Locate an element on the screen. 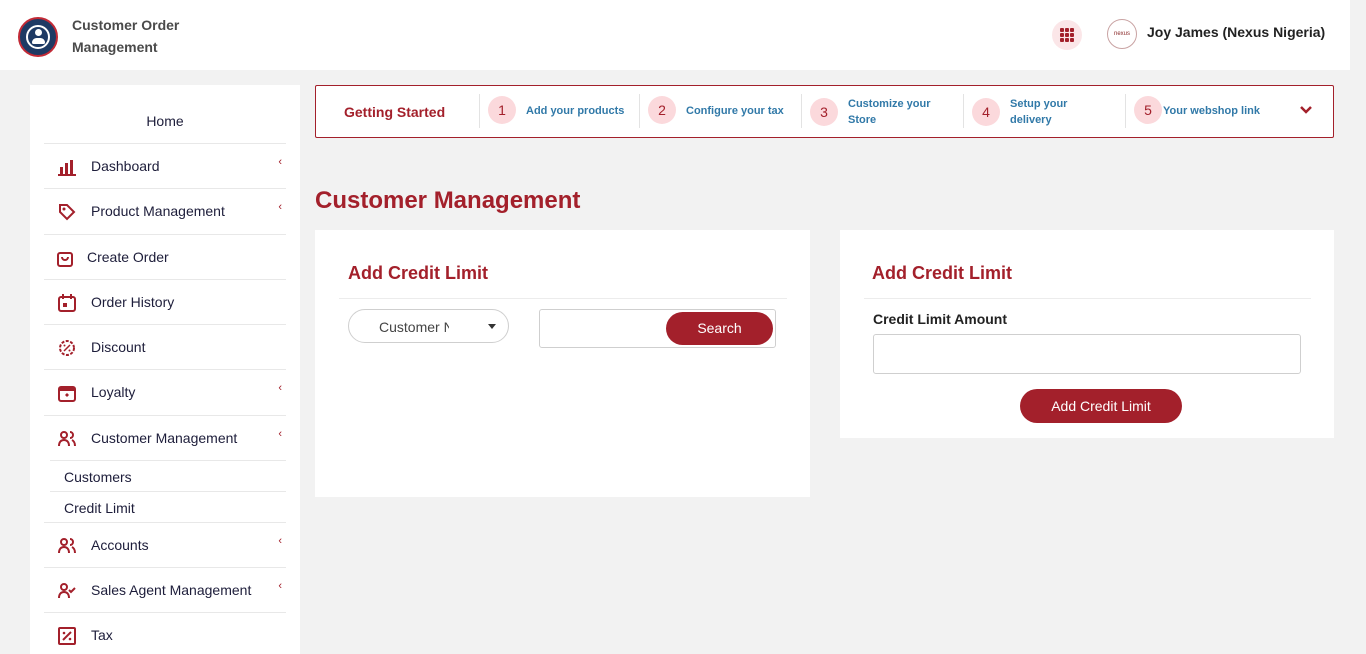 This screenshot has height=654, width=1366. sidebar-subitem-label: Customers is located at coordinates (98, 477).